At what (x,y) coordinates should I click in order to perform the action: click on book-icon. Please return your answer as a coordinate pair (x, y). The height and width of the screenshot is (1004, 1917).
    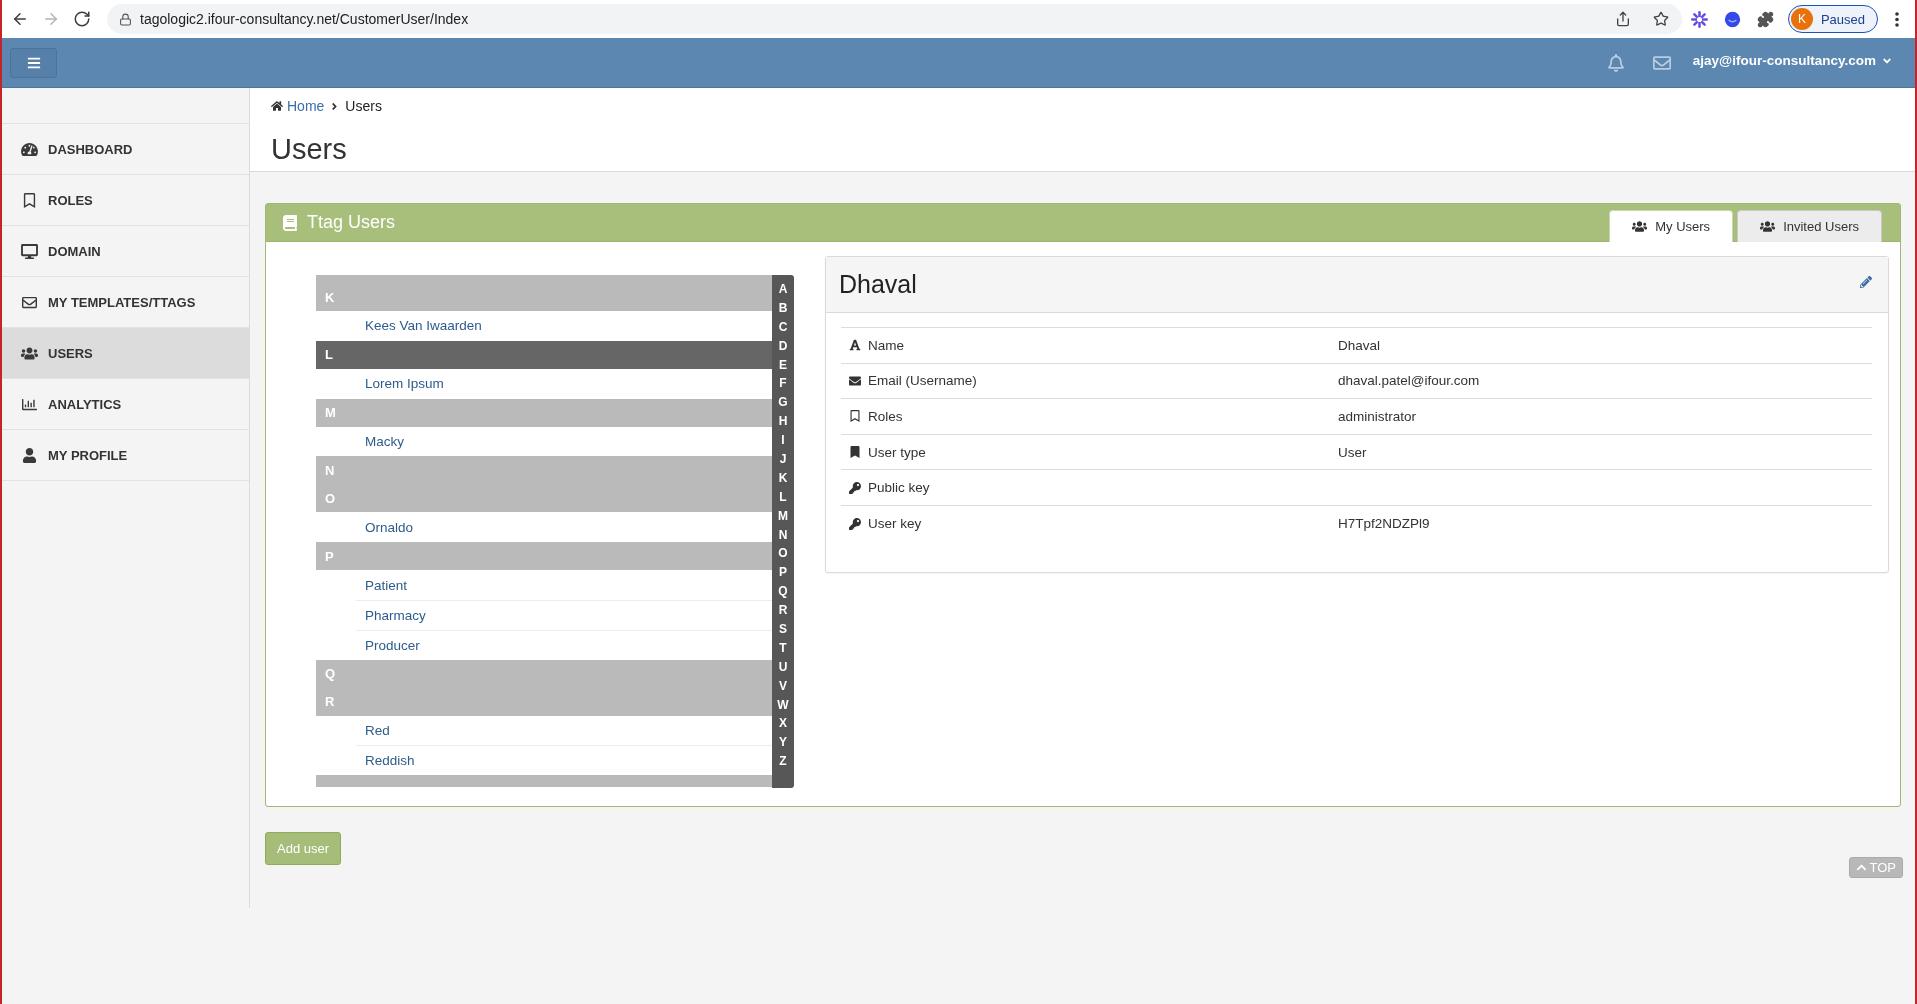
    Looking at the image, I should click on (290, 222).